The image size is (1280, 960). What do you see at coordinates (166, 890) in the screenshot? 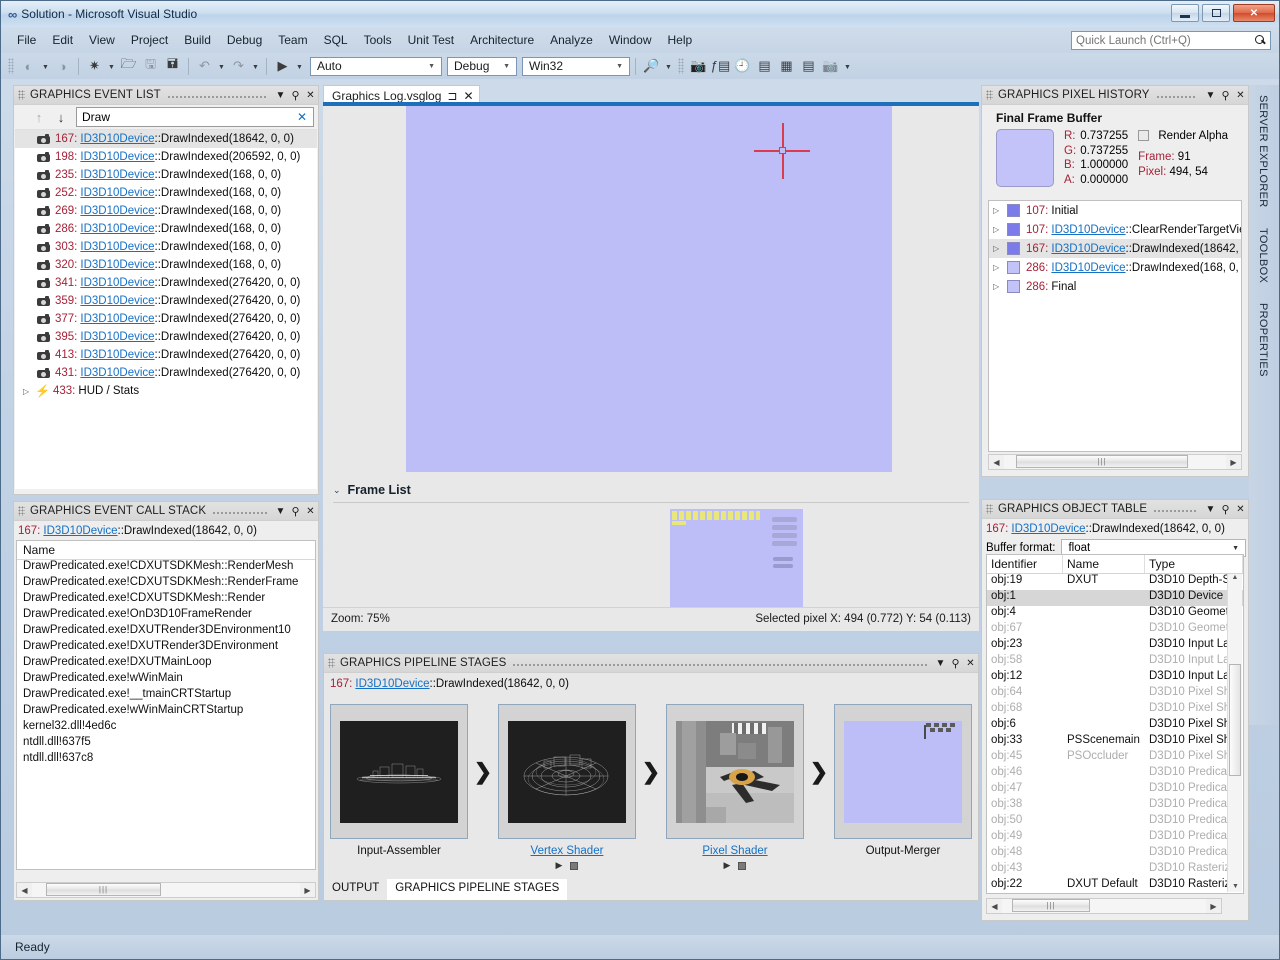
I see `scroll-track: |||` at bounding box center [166, 890].